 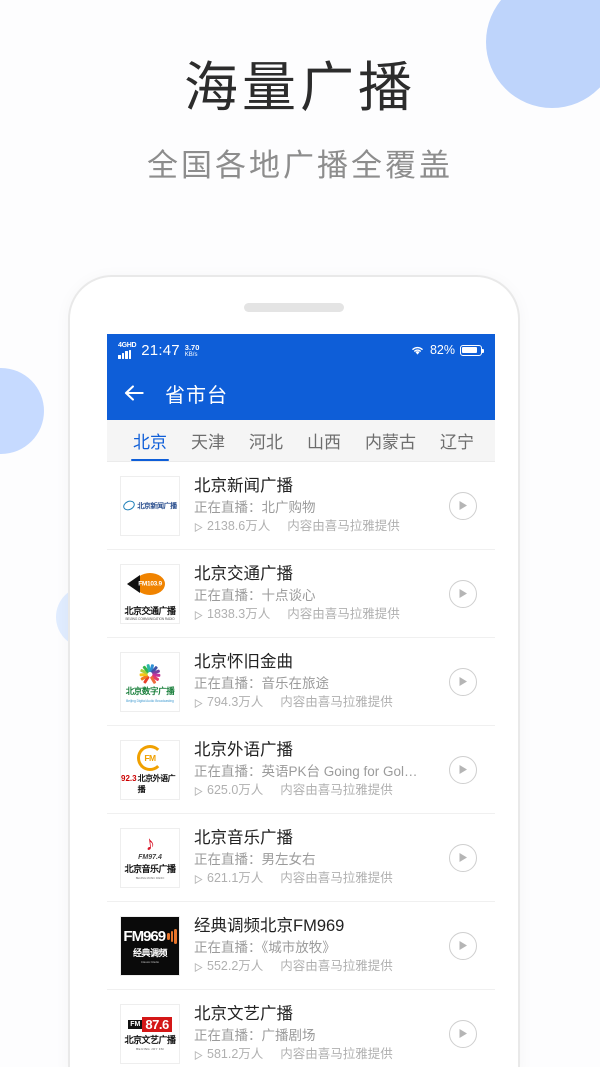 I want to click on beijing-foreign-language-radio-logo: FM 92.3 北京外语广播, so click(x=150, y=769).